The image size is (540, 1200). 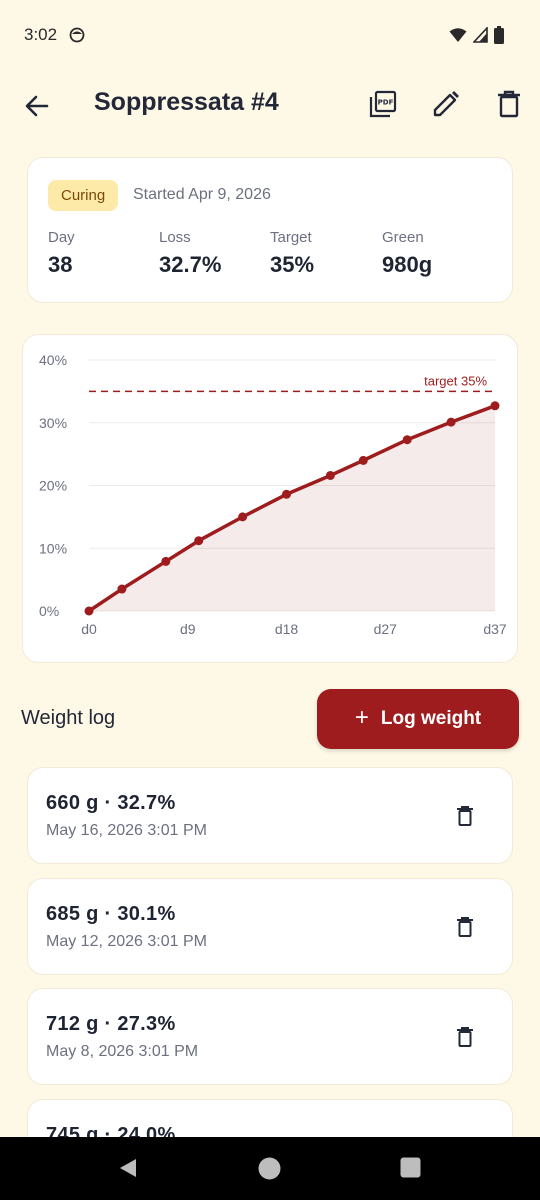 I want to click on y-tick-label: 10%, so click(x=53, y=548).